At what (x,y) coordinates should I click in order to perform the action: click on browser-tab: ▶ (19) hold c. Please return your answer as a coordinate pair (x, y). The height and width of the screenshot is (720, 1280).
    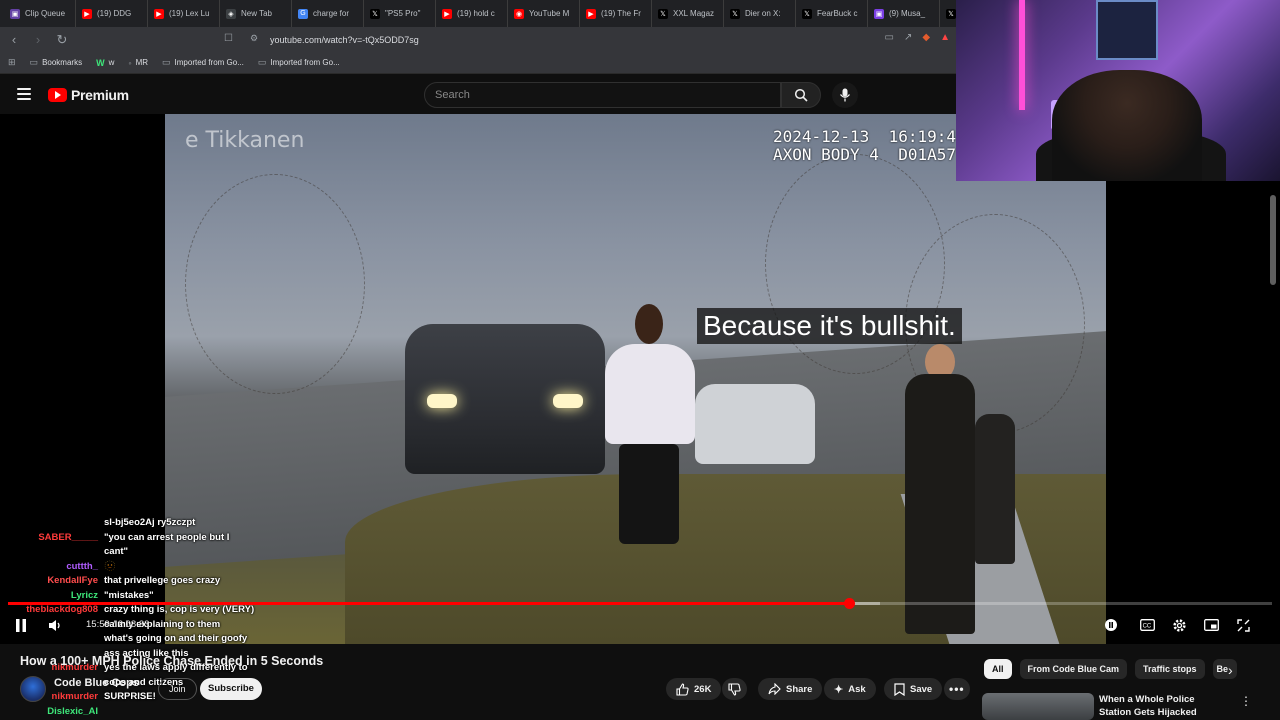
    Looking at the image, I should click on (472, 13).